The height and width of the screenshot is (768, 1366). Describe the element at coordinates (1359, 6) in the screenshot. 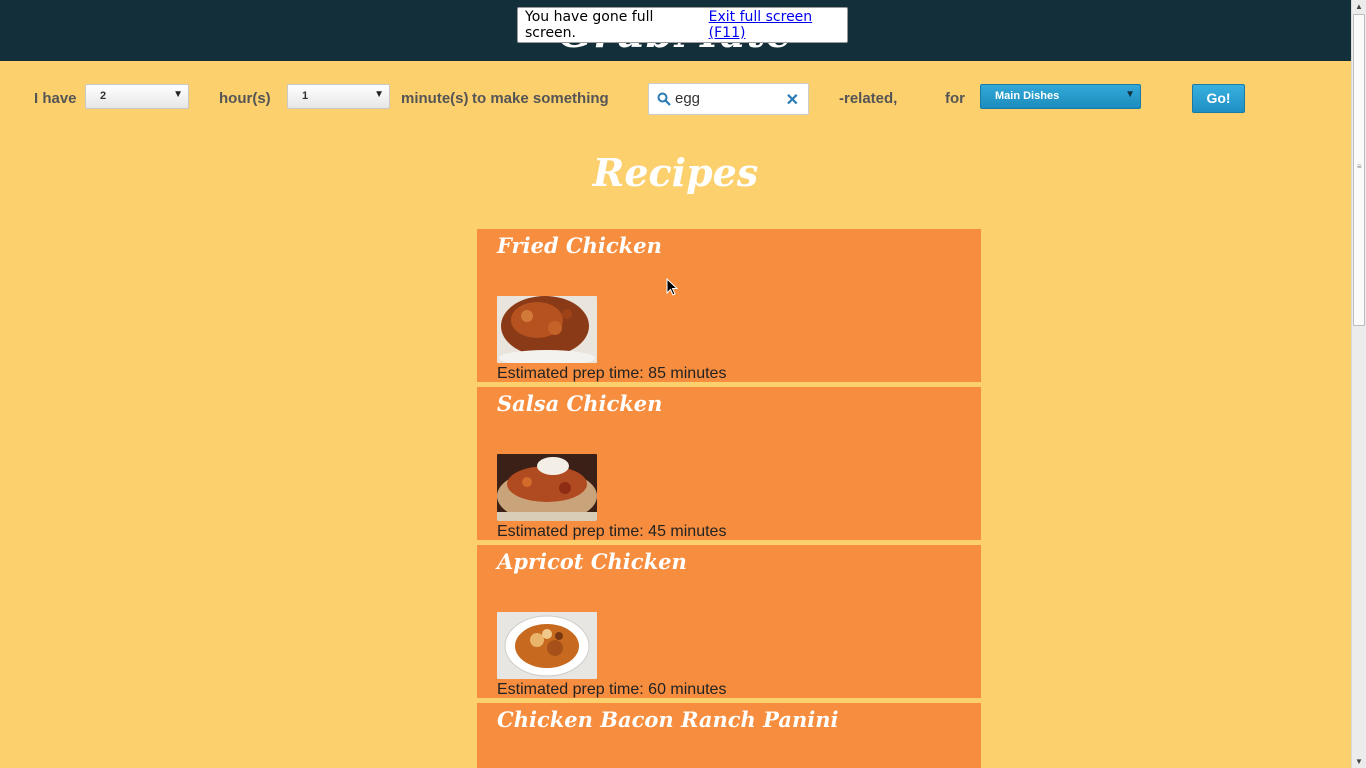

I see `scroll-up-icon: ▲` at that location.